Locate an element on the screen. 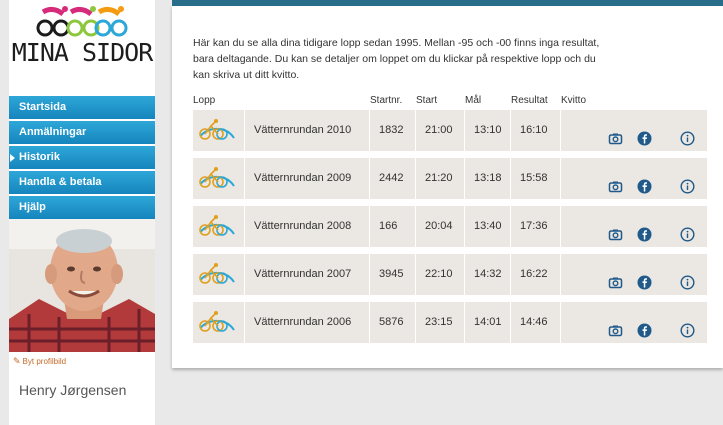 The height and width of the screenshot is (425, 723). race-name: Vätternrundan 2006 is located at coordinates (297, 322).